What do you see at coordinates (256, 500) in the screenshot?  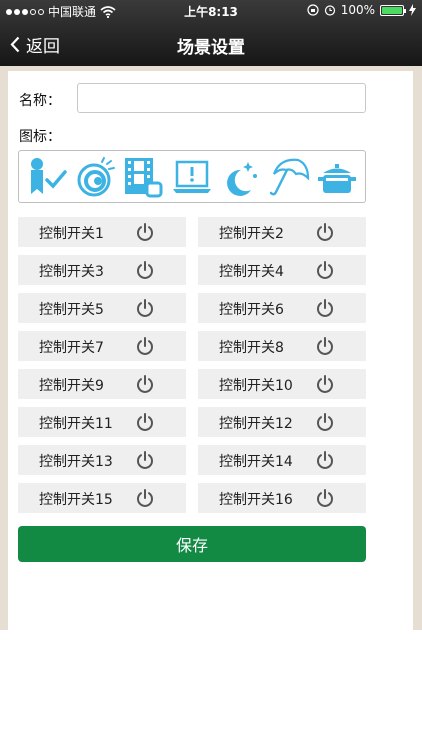 I see `switch-label: 控制开关16` at bounding box center [256, 500].